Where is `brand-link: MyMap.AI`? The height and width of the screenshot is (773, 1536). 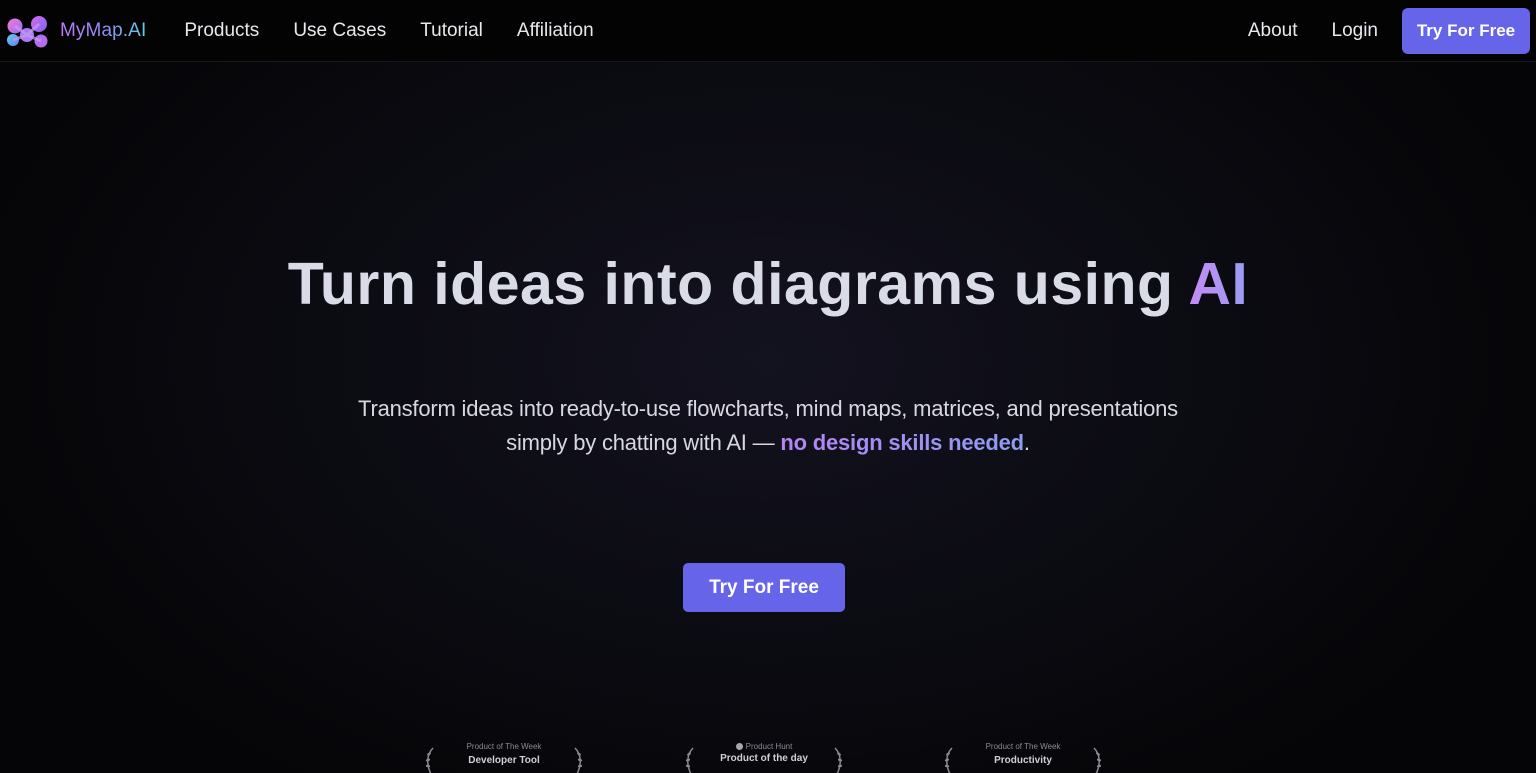 brand-link: MyMap.AI is located at coordinates (75, 31).